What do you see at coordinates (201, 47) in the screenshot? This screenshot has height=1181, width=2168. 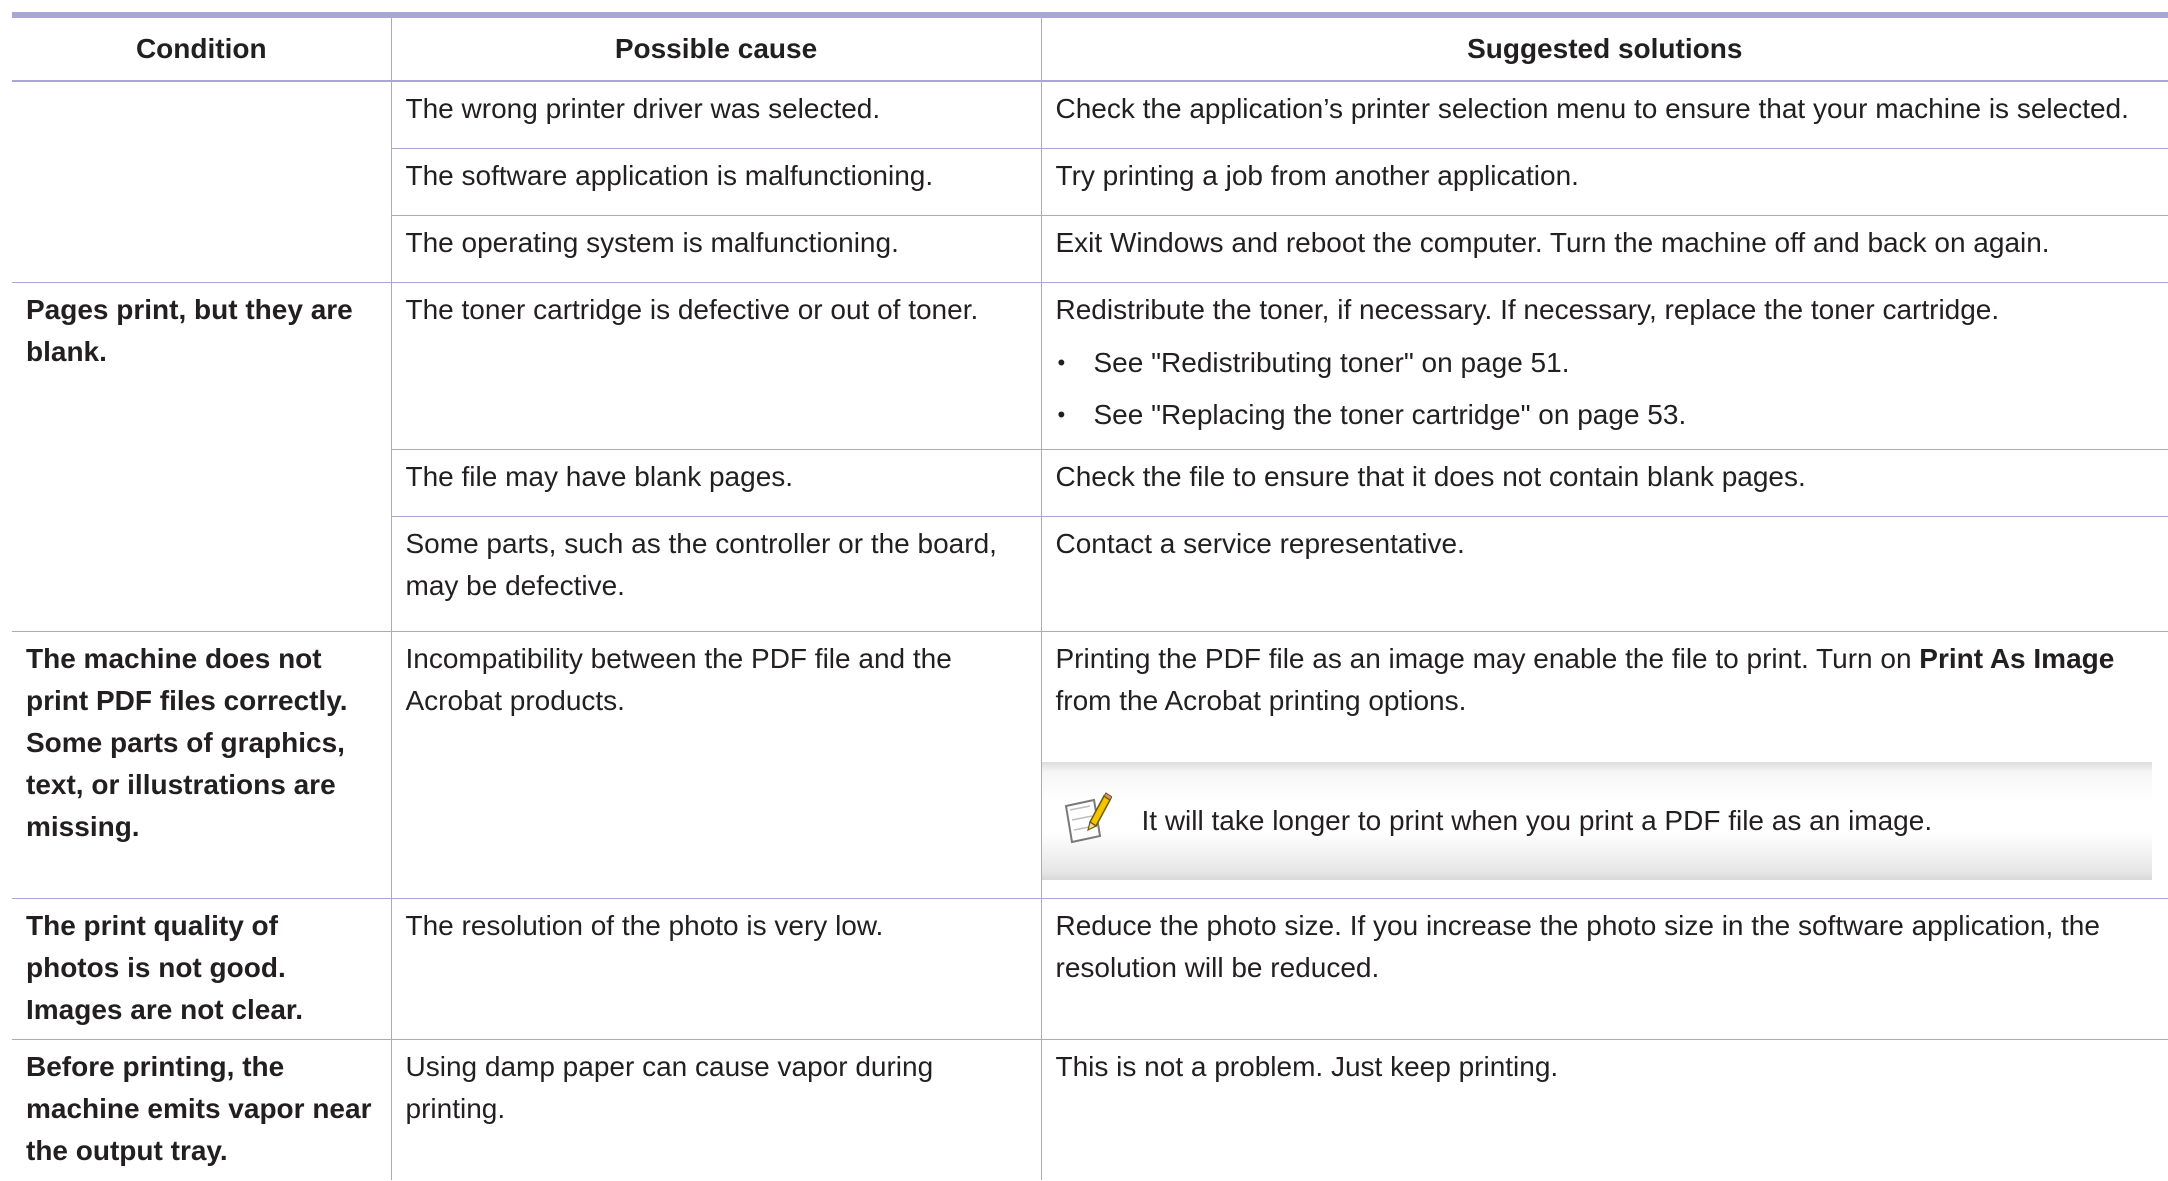 I see `header-condition: Condition` at bounding box center [201, 47].